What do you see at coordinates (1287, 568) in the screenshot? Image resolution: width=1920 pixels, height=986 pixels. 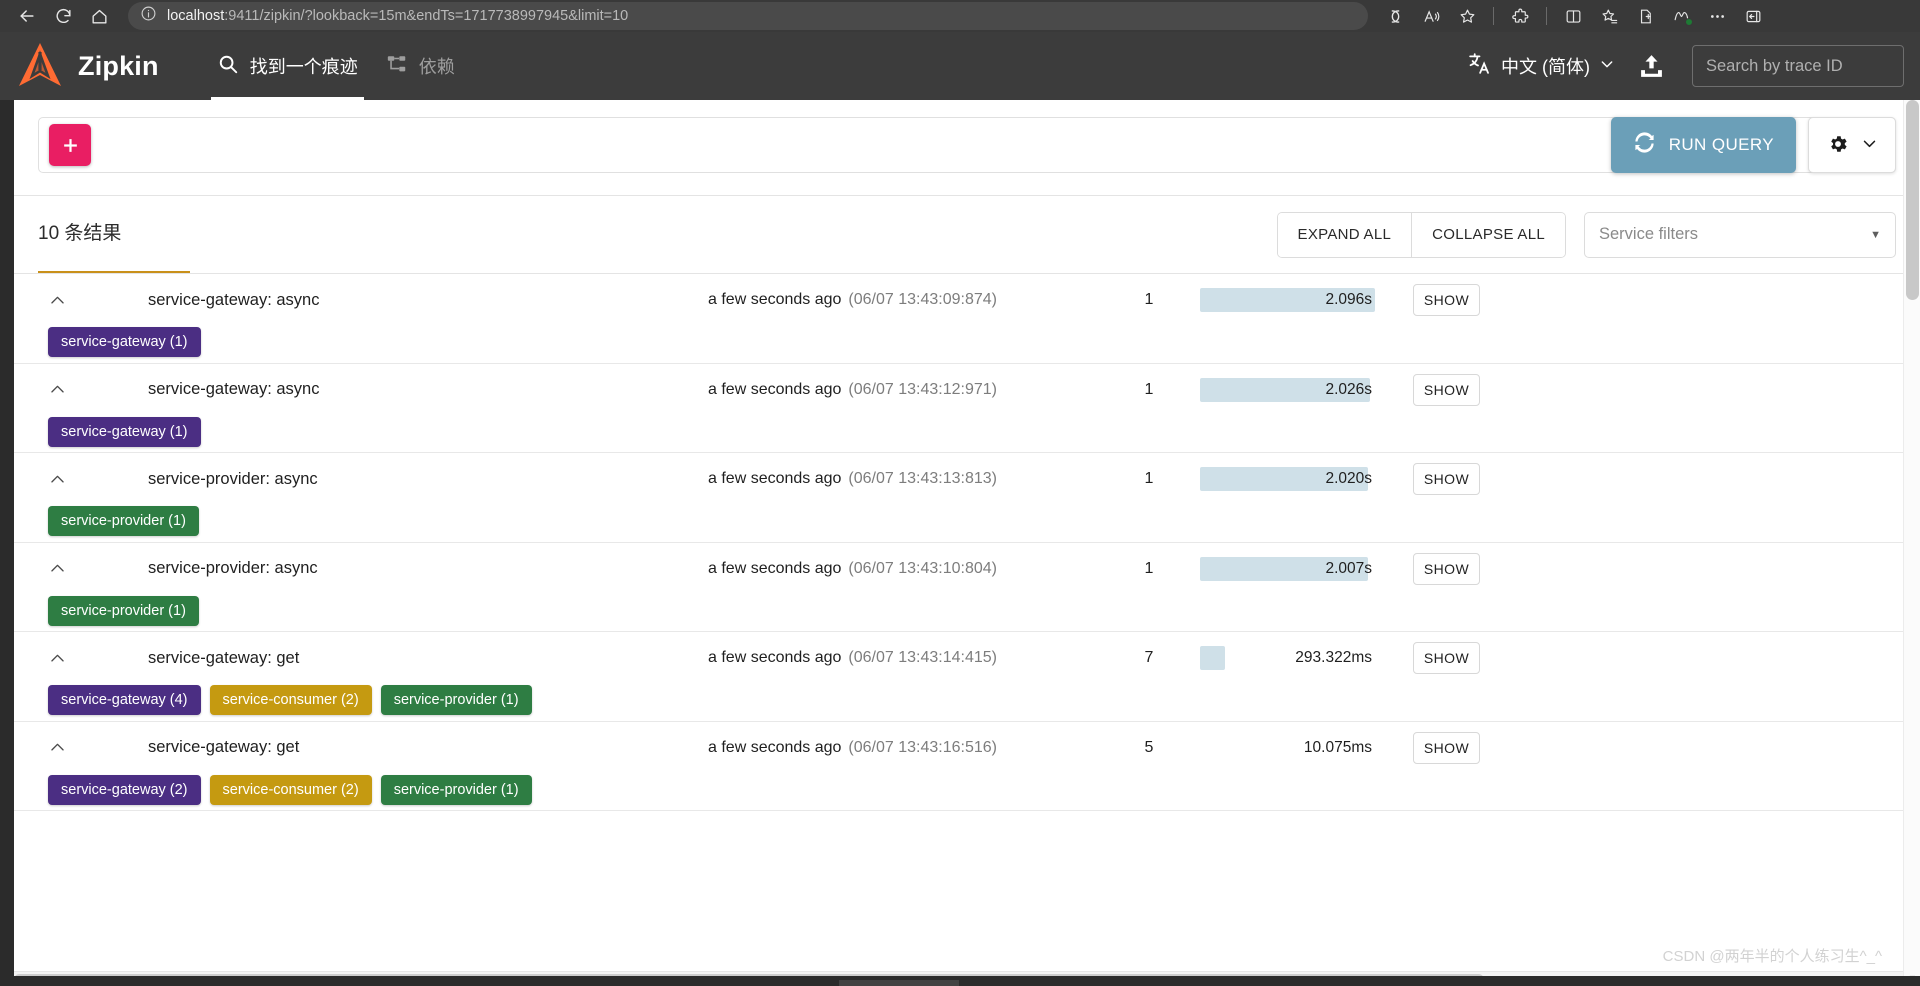 I see `trace-duration-cell: 2.007s` at bounding box center [1287, 568].